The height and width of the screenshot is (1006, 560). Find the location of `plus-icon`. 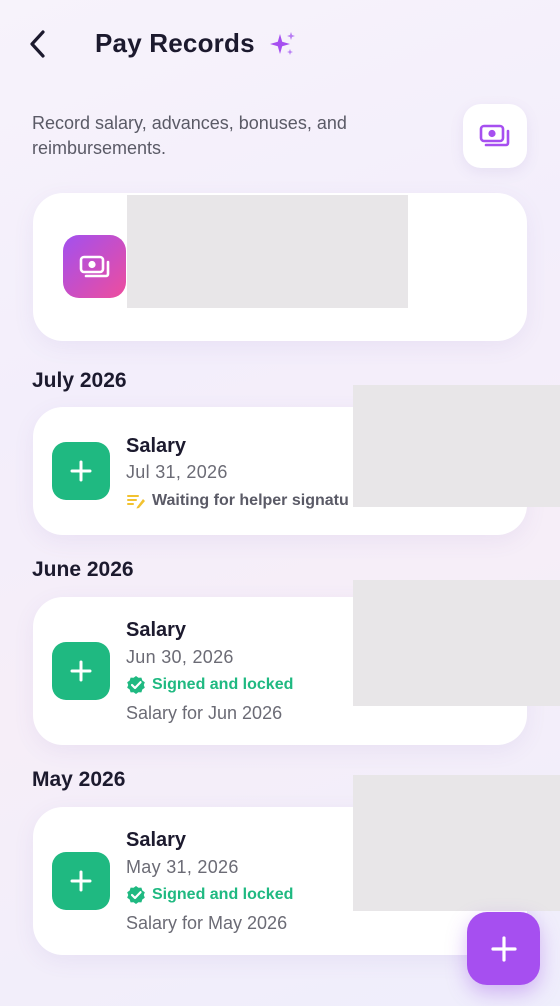

plus-icon is located at coordinates (503, 948).